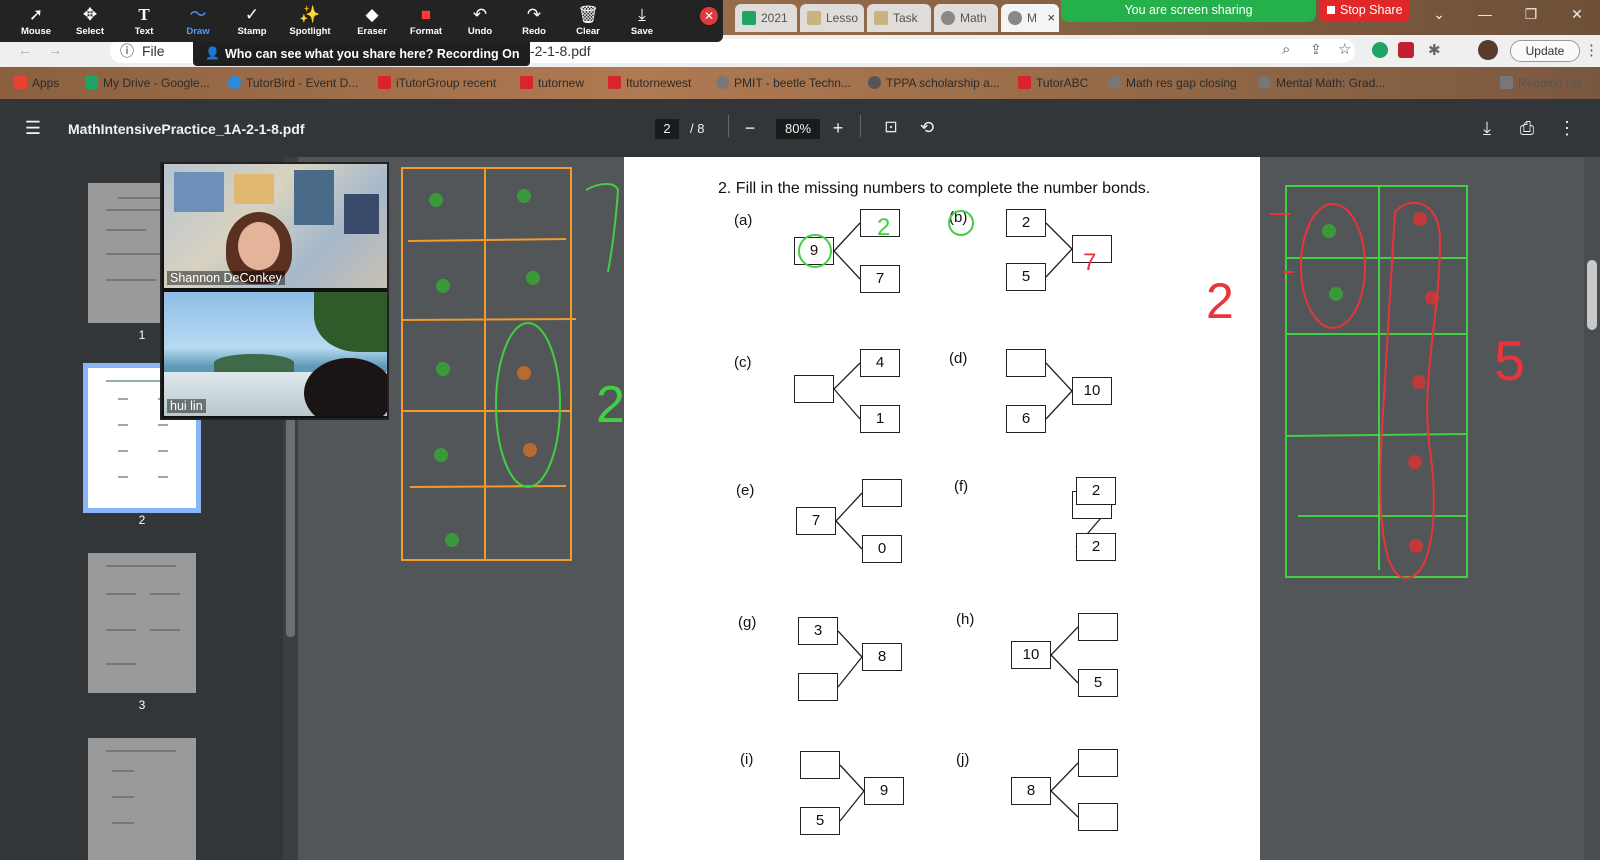 The image size is (1600, 860). Describe the element at coordinates (697, 128) in the screenshot. I see `page-total: / 8` at that location.